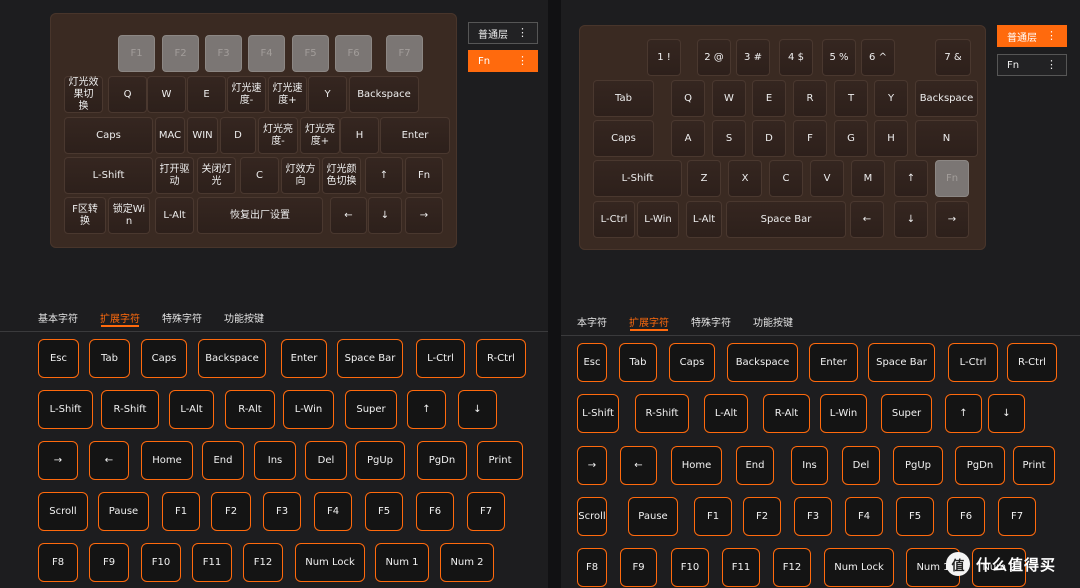  I want to click on key-space-bar: Space Bar, so click(786, 219).